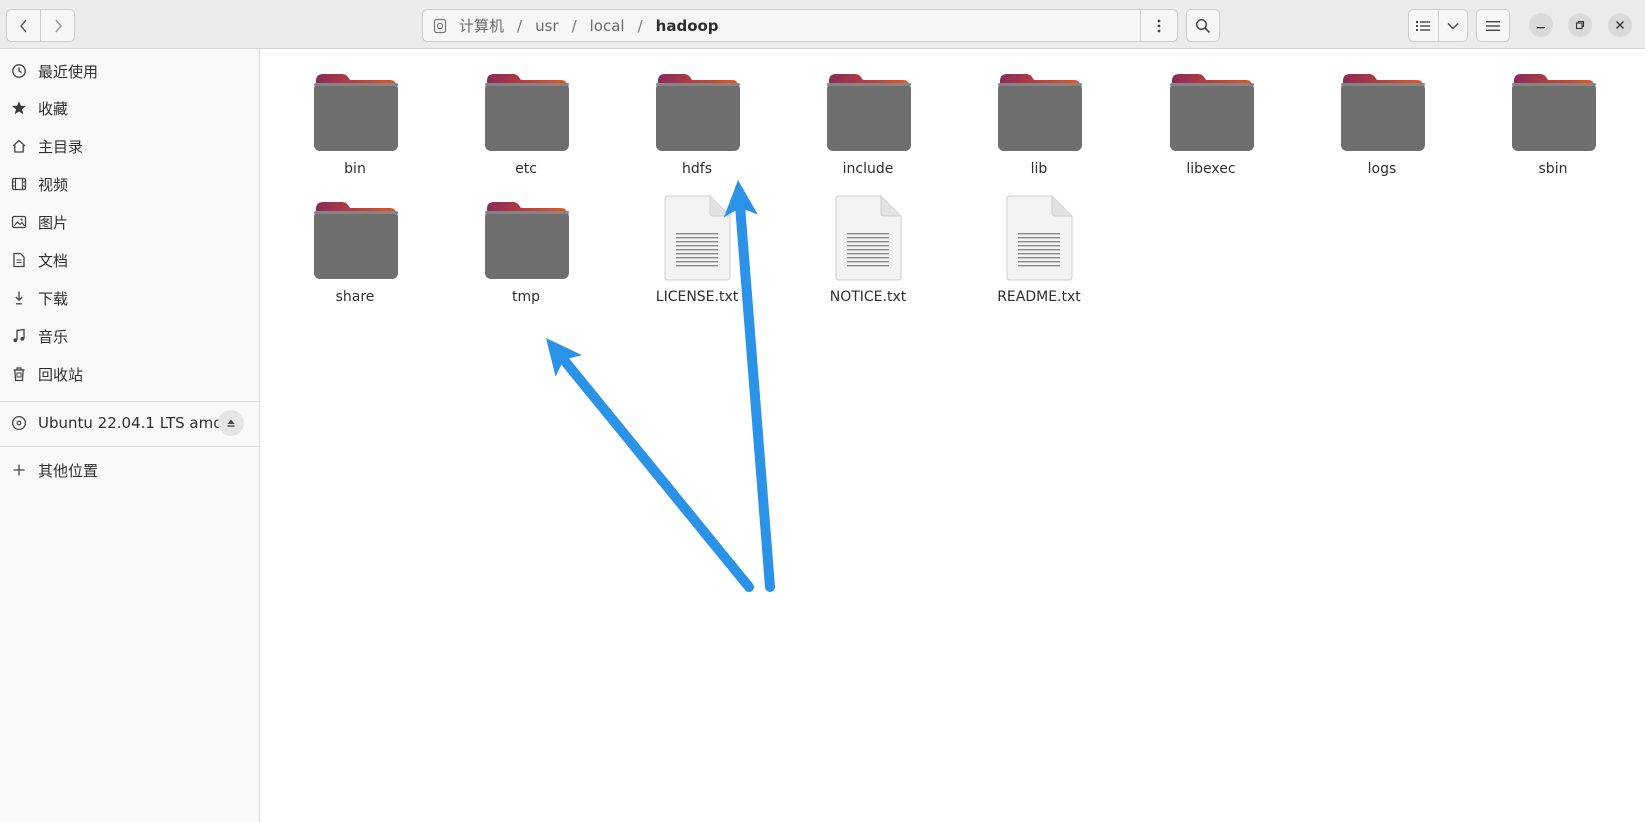 This screenshot has height=822, width=1645. I want to click on document-icon, so click(19, 260).